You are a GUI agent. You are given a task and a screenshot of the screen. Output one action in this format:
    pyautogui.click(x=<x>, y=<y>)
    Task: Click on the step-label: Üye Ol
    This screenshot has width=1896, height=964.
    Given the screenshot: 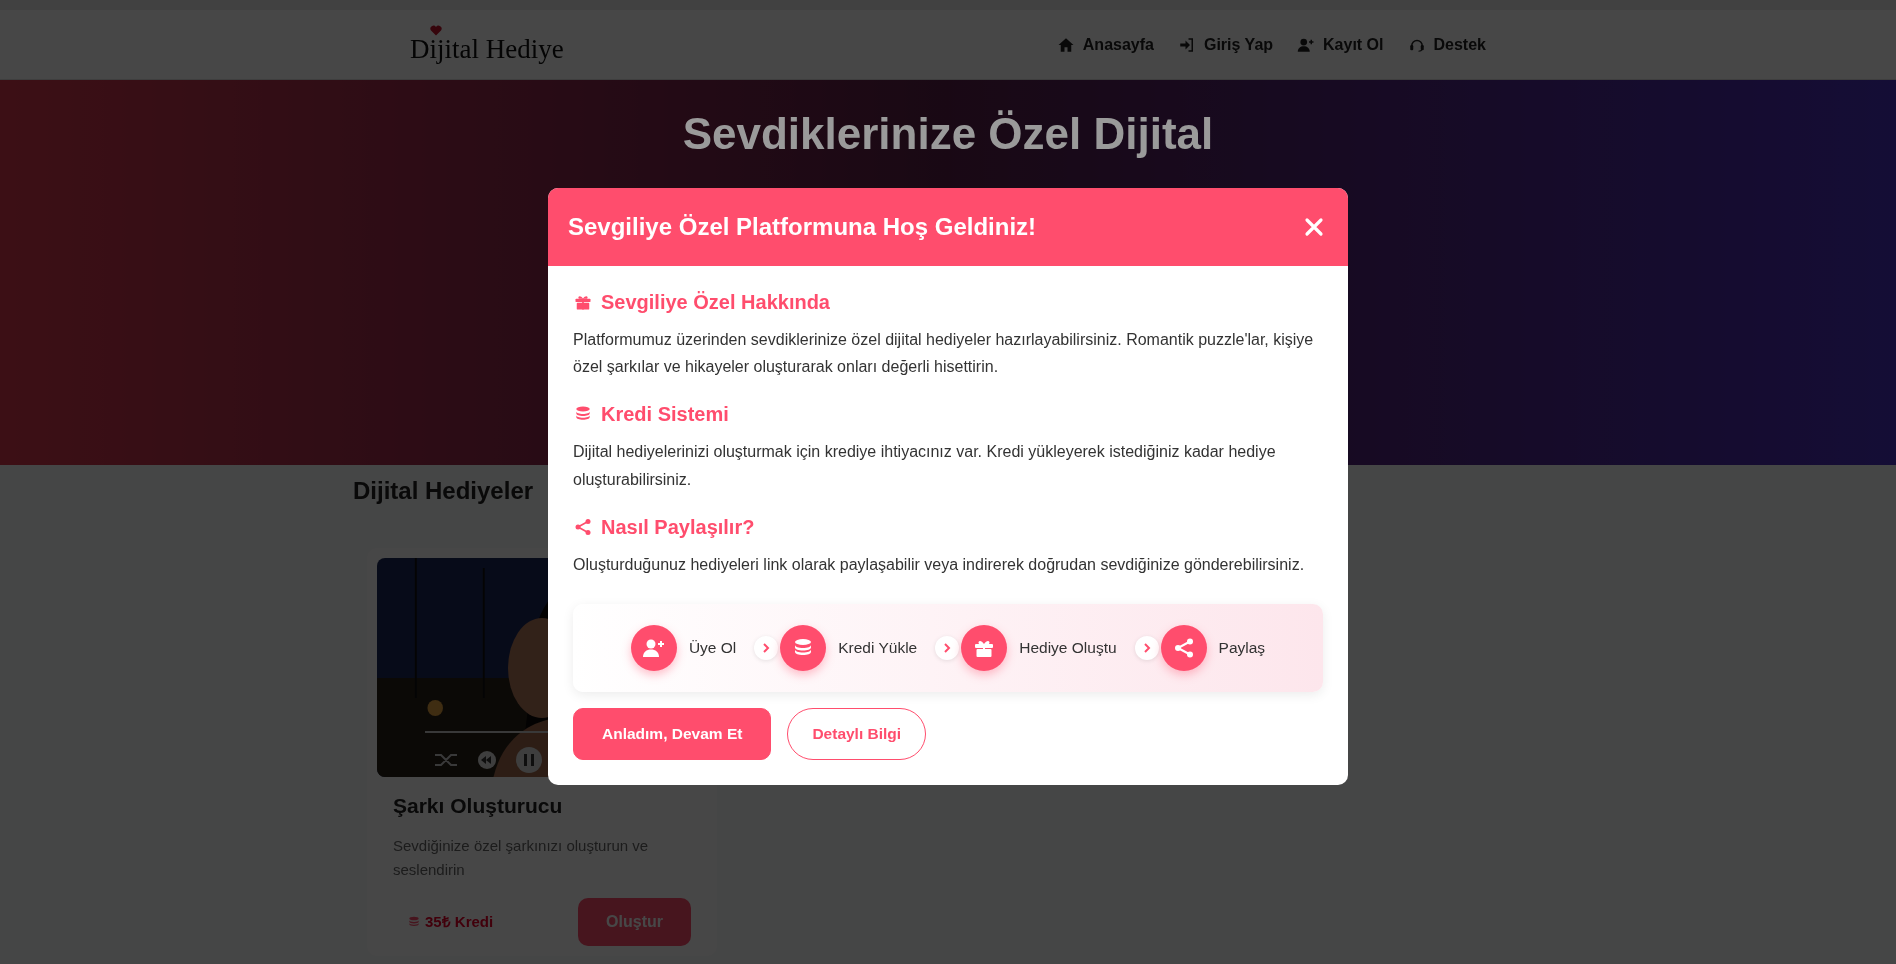 What is the action you would take?
    pyautogui.click(x=712, y=648)
    